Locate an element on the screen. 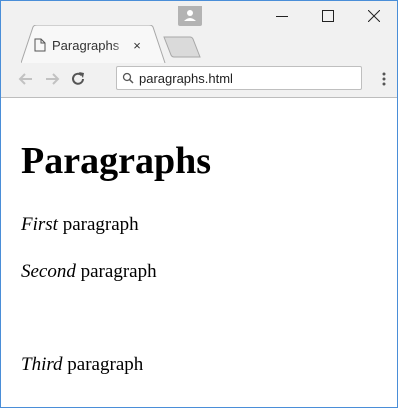 Image resolution: width=398 pixels, height=408 pixels. search-icon is located at coordinates (128, 78).